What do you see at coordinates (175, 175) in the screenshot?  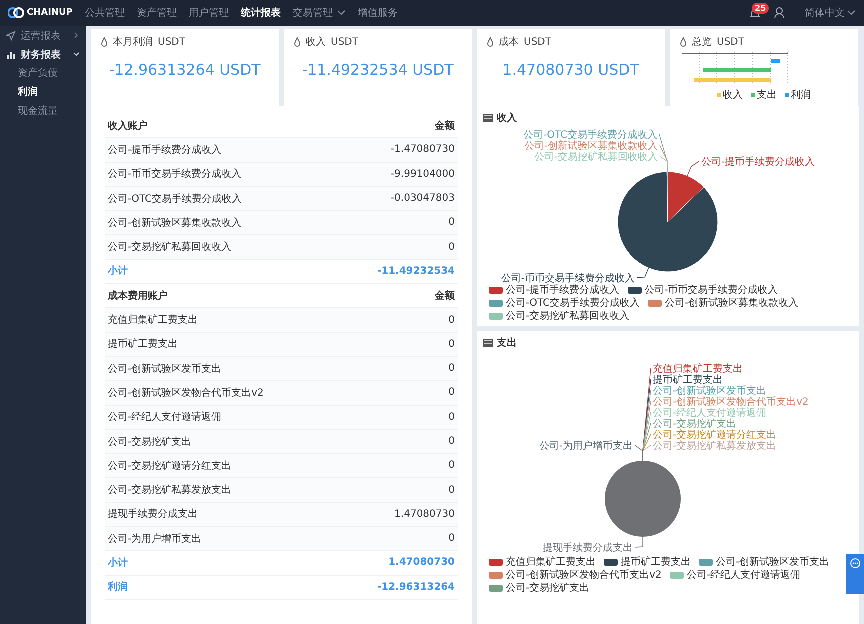 I see `table-cell-text: 公司-币币交易手续费分成收入` at bounding box center [175, 175].